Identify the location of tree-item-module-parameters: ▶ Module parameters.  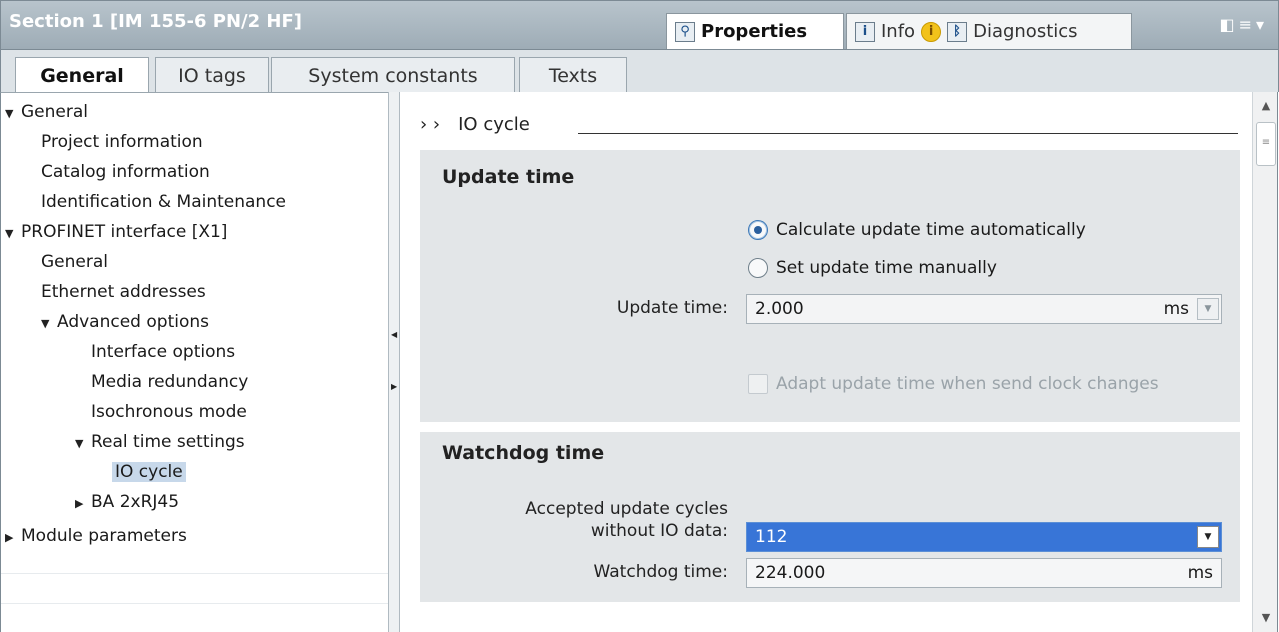
(96, 536).